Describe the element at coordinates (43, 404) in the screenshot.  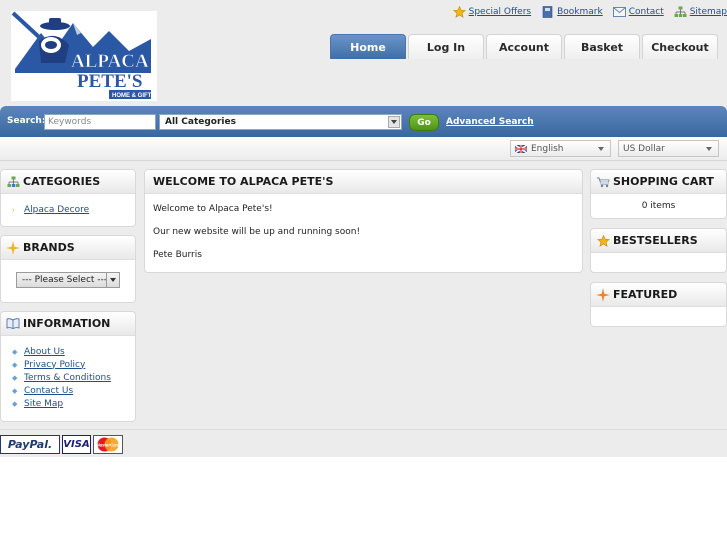
I see `info-link-site-map: Site Map` at that location.